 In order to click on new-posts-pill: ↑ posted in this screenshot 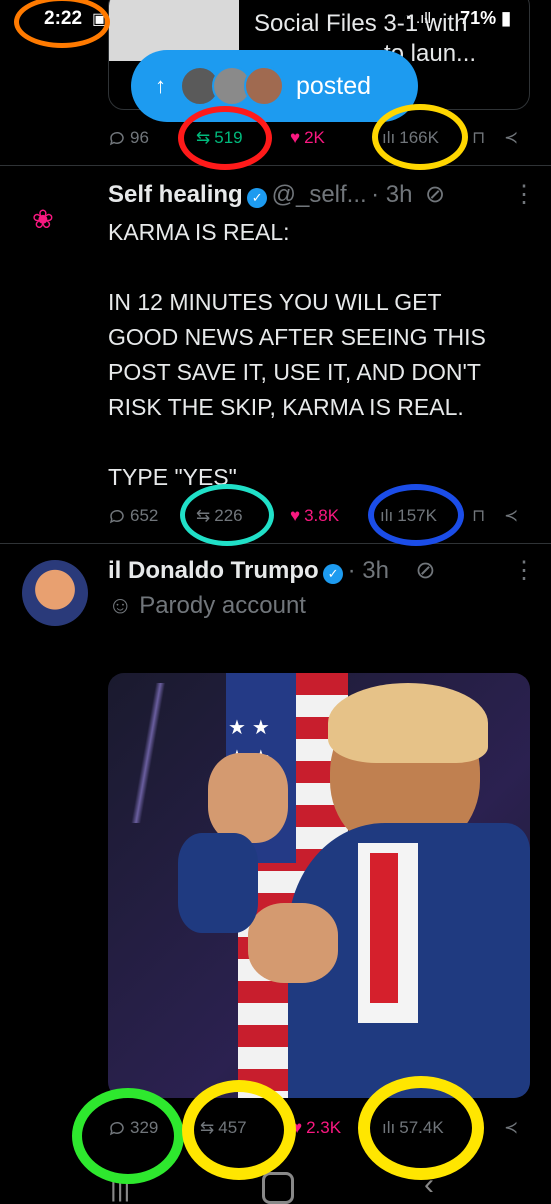, I will do `click(274, 86)`.